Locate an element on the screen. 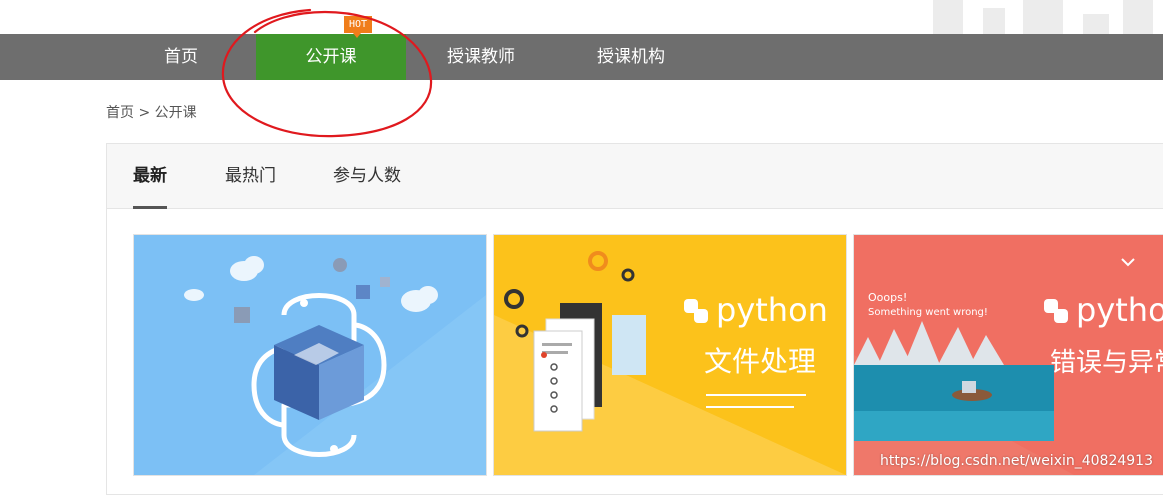 The image size is (1163, 495). course-card-python-intro is located at coordinates (310, 355).